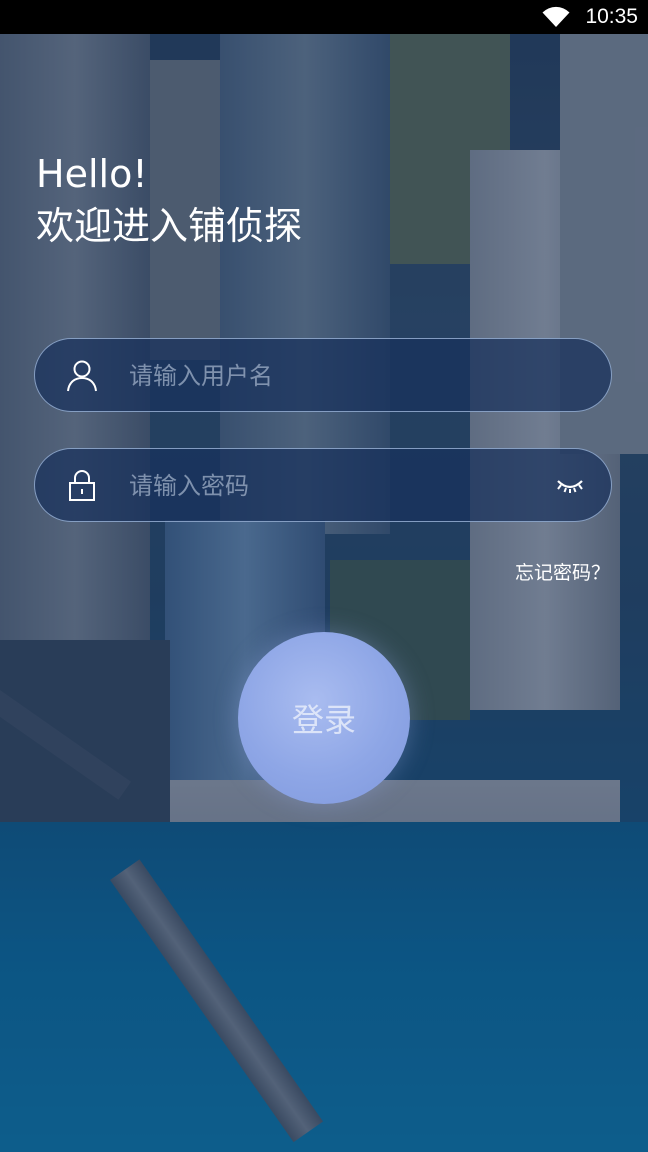 This screenshot has height=1152, width=648. I want to click on eye-closed-icon, so click(570, 486).